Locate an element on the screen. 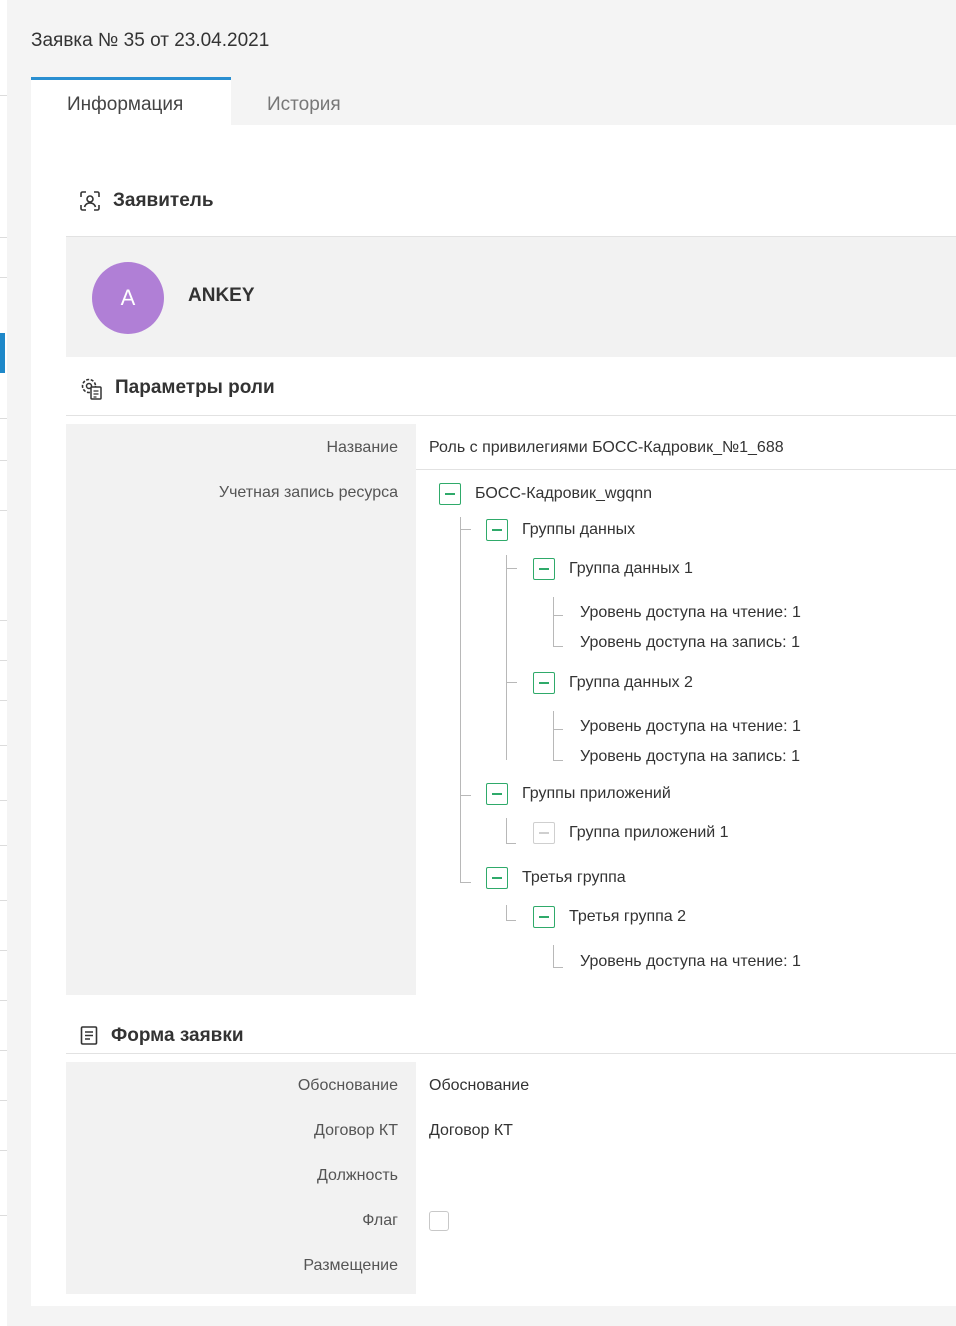 Image resolution: width=956 pixels, height=1326 pixels. contract-label: Договор КТ is located at coordinates (356, 1130).